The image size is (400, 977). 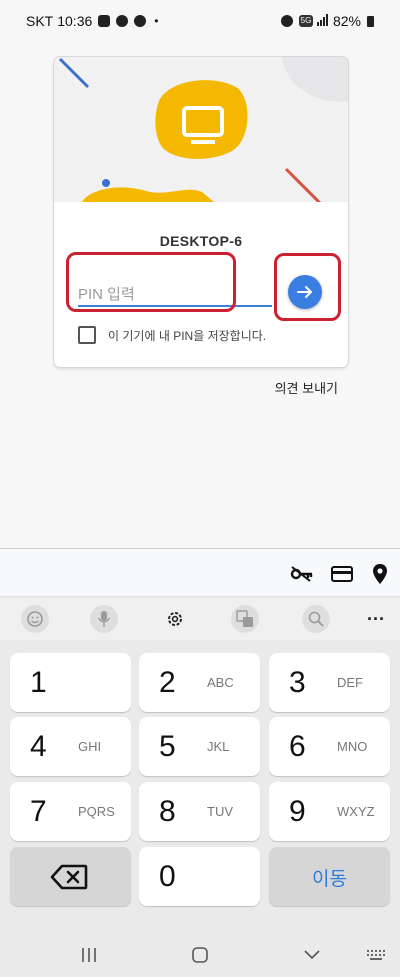 I want to click on key-0: 0, so click(x=199, y=876).